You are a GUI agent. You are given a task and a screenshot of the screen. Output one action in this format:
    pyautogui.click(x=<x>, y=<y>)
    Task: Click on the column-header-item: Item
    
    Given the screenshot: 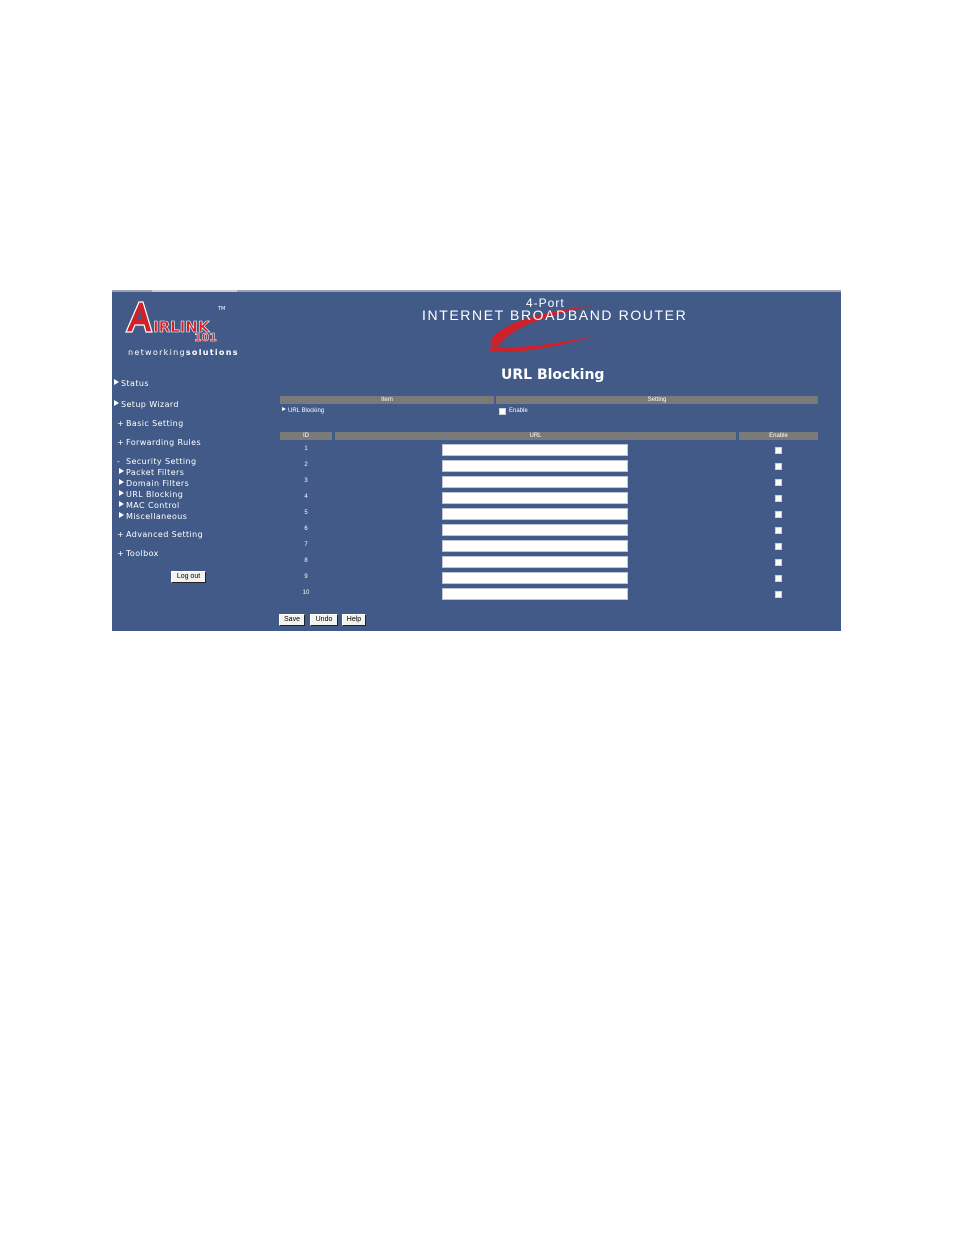 What is the action you would take?
    pyautogui.click(x=387, y=400)
    